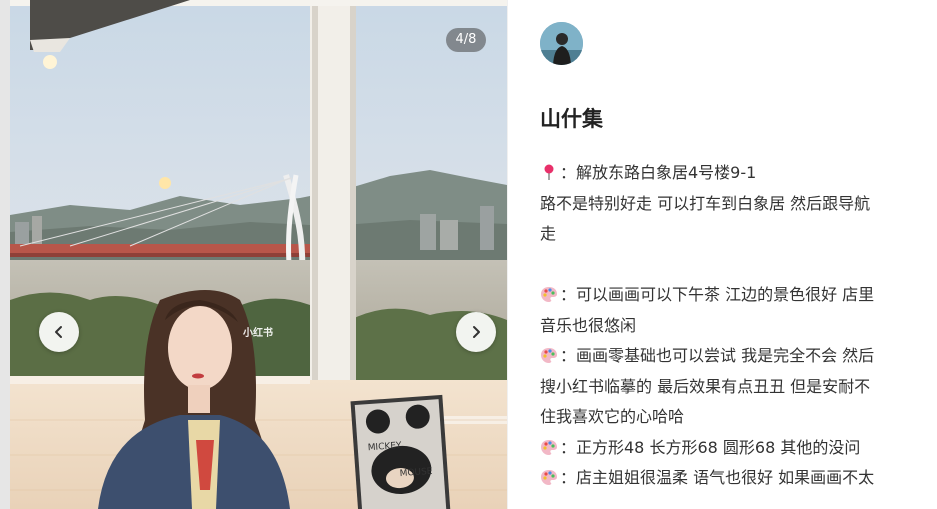 The width and height of the screenshot is (937, 509). What do you see at coordinates (717, 355) in the screenshot?
I see `note-line-text: ：画画零基础也可以尝试 我是完全不会 然后` at bounding box center [717, 355].